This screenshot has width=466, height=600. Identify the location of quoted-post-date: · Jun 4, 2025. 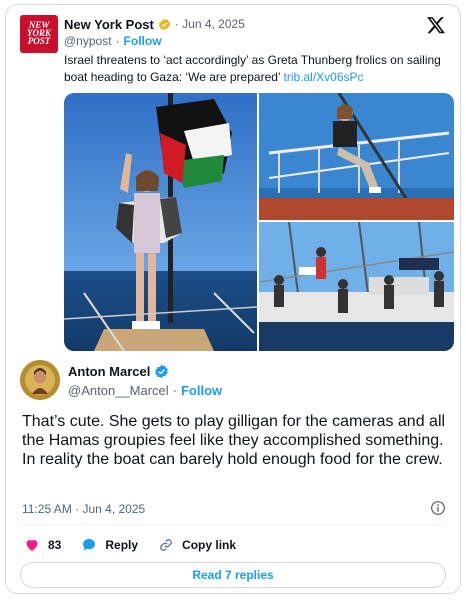
(210, 24).